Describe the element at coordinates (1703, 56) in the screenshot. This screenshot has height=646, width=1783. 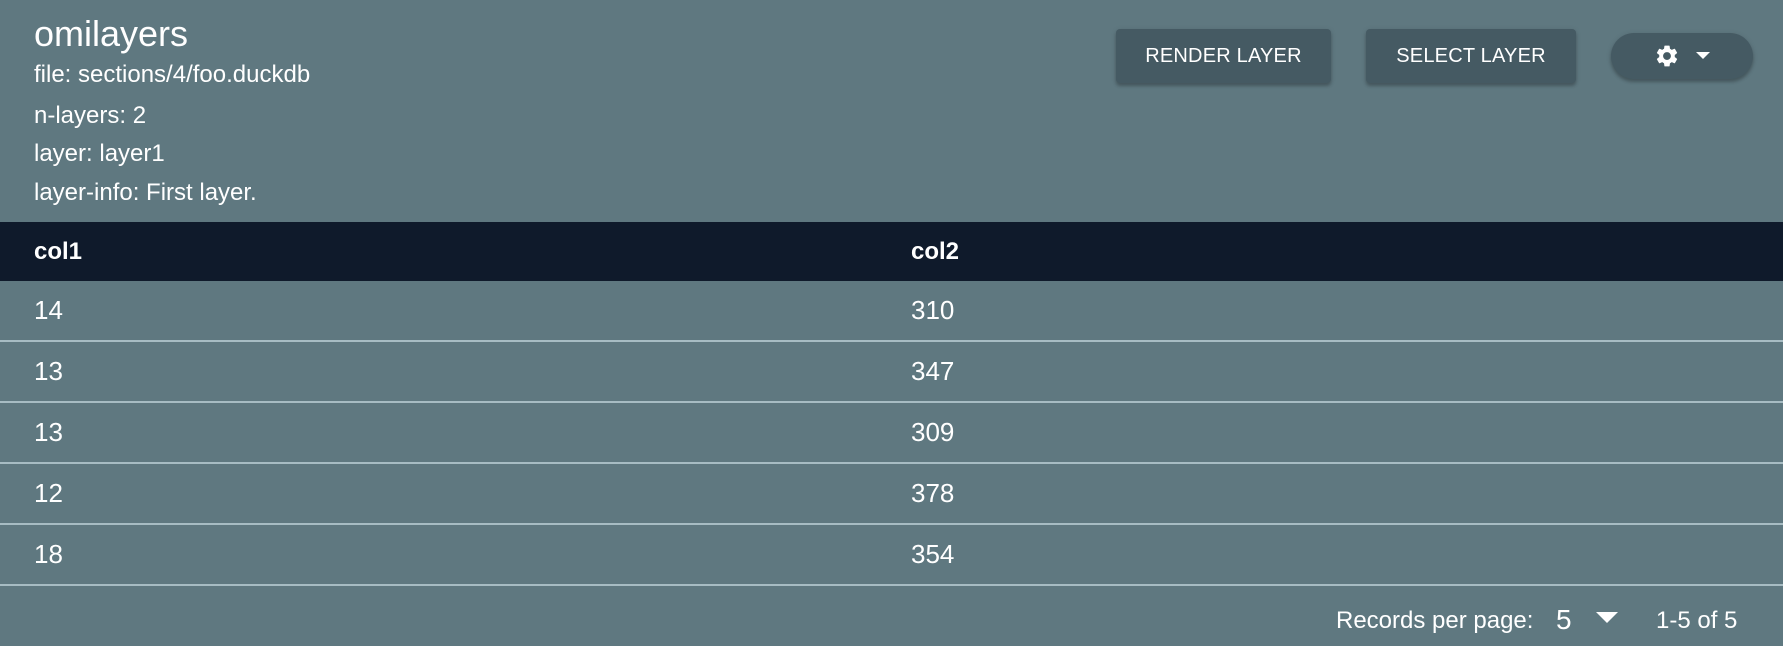
I see `caret-down-icon` at that location.